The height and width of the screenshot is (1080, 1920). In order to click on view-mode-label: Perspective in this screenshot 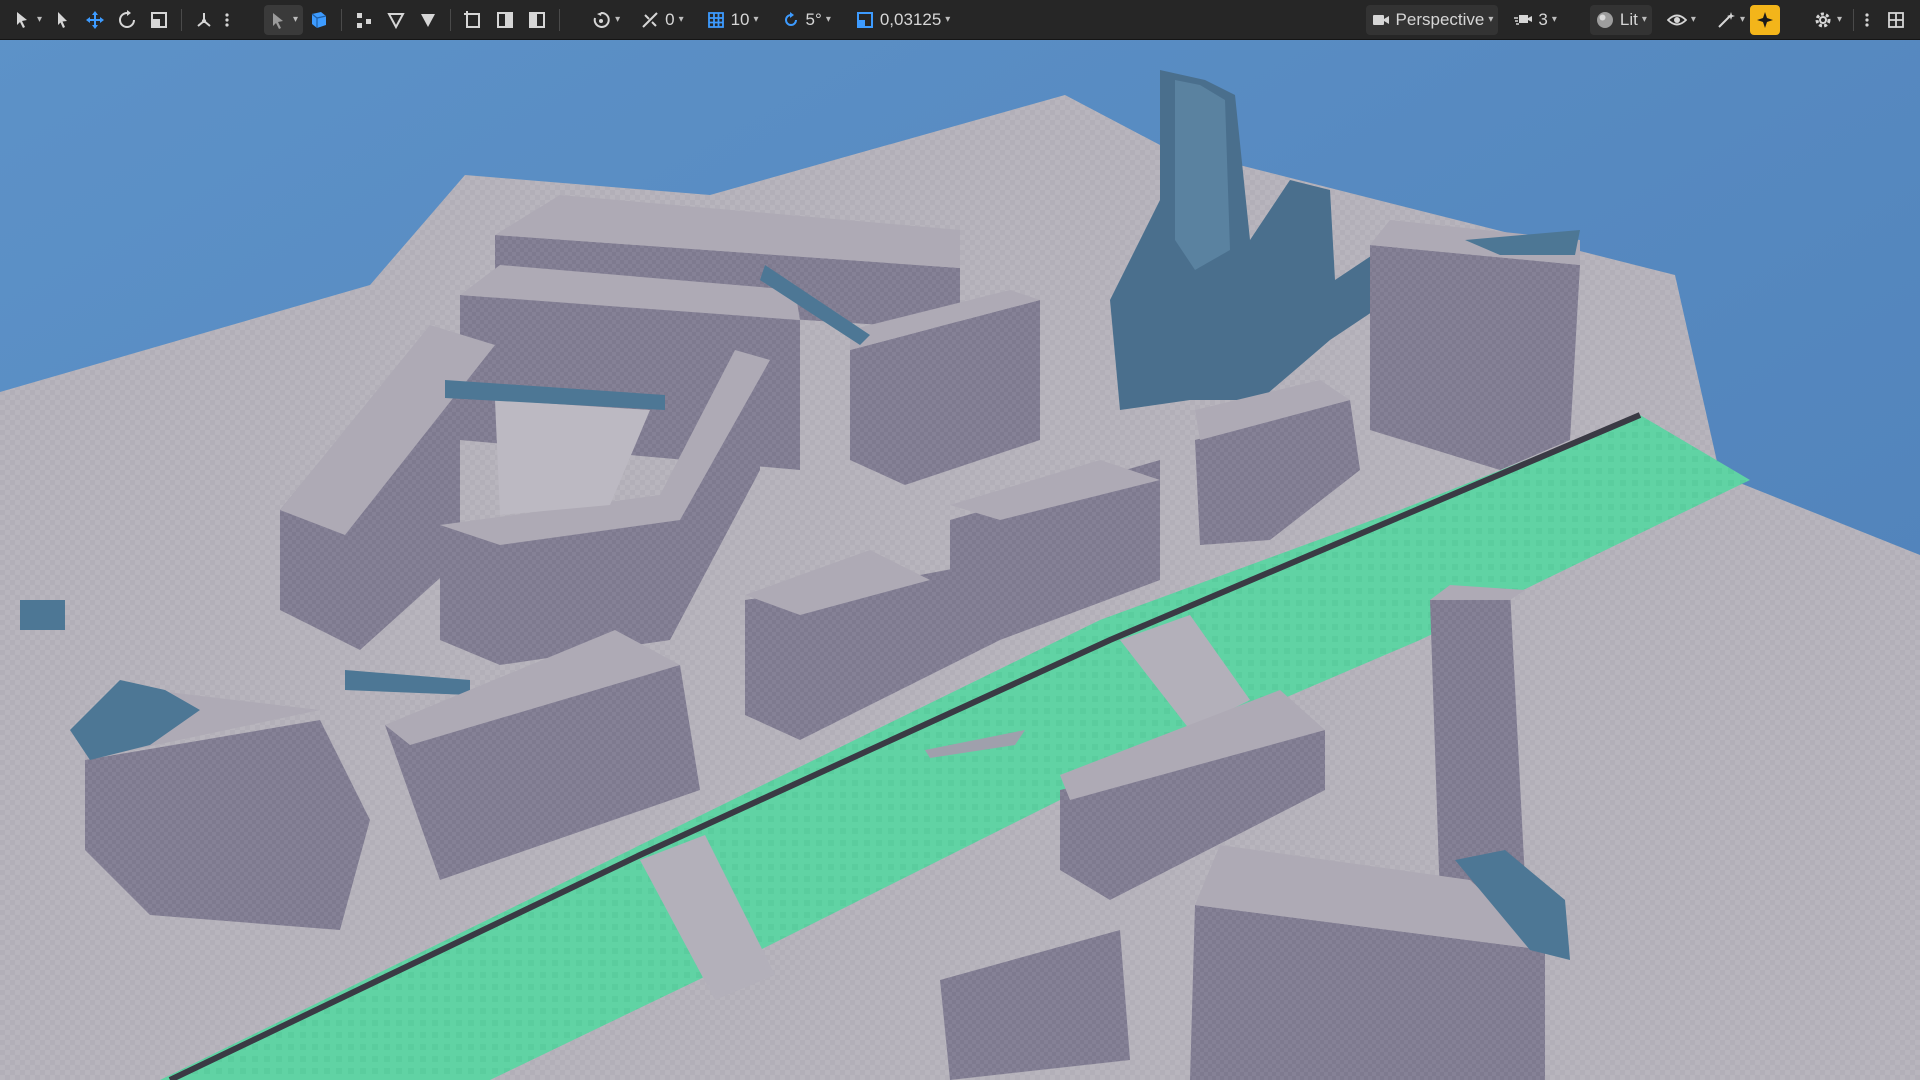, I will do `click(1440, 19)`.